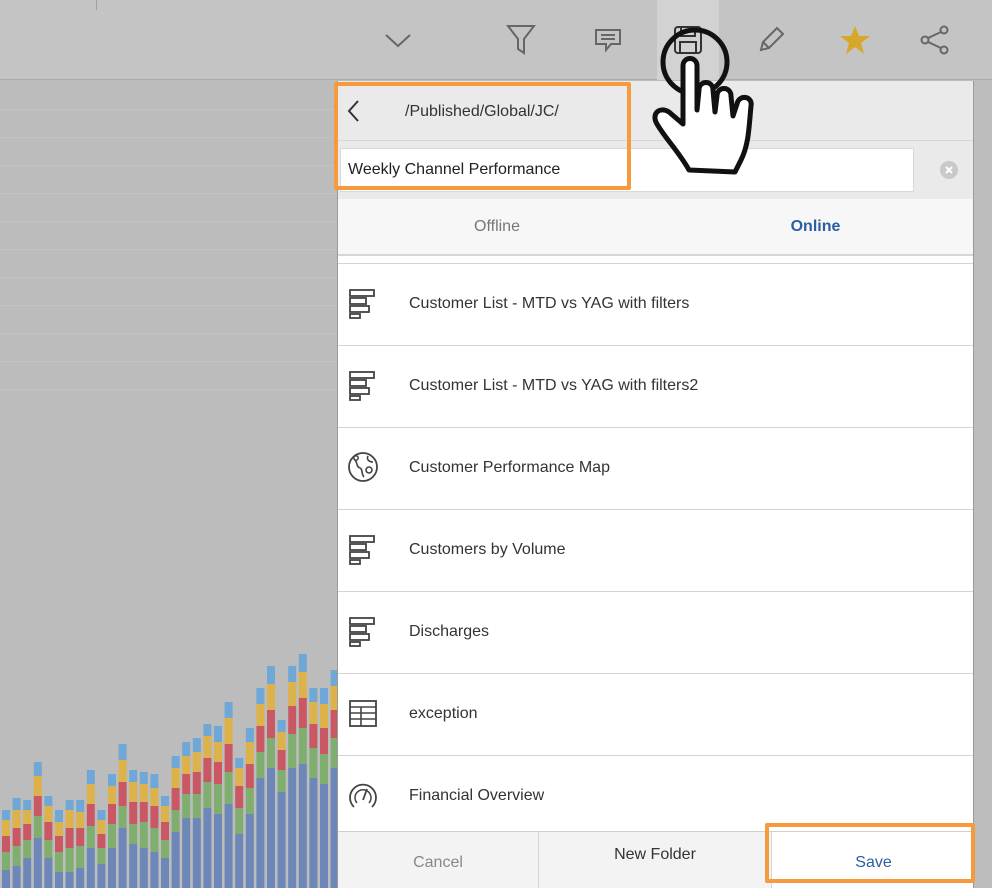  I want to click on list-item-label: exception, so click(443, 713).